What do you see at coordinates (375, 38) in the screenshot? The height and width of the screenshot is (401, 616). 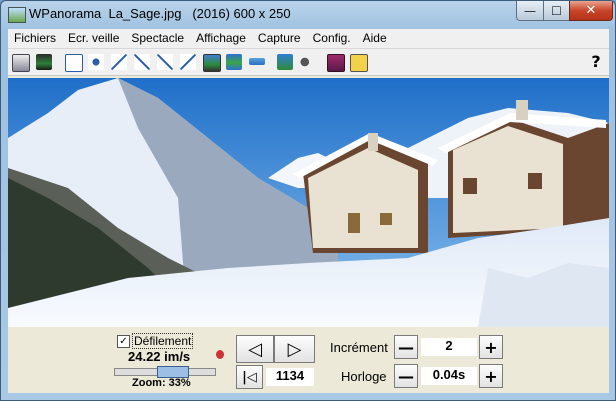 I see `menu-aide: Aide` at bounding box center [375, 38].